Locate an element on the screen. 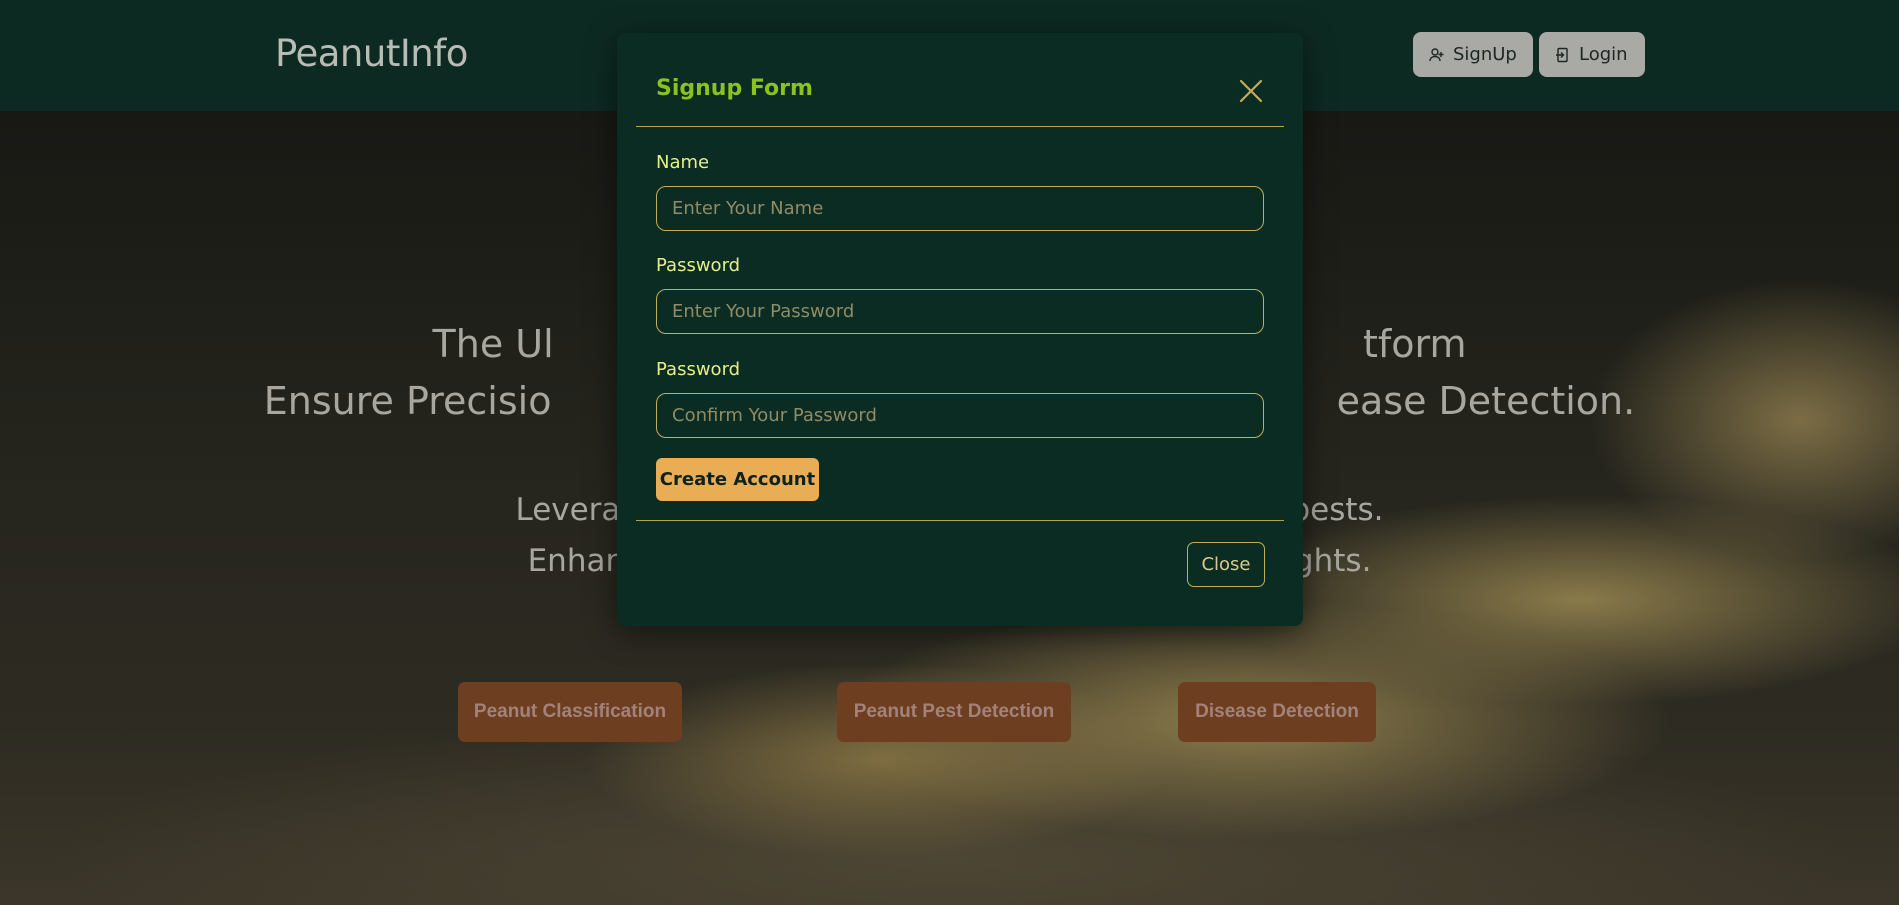  modal-title: Signup Form is located at coordinates (734, 88).